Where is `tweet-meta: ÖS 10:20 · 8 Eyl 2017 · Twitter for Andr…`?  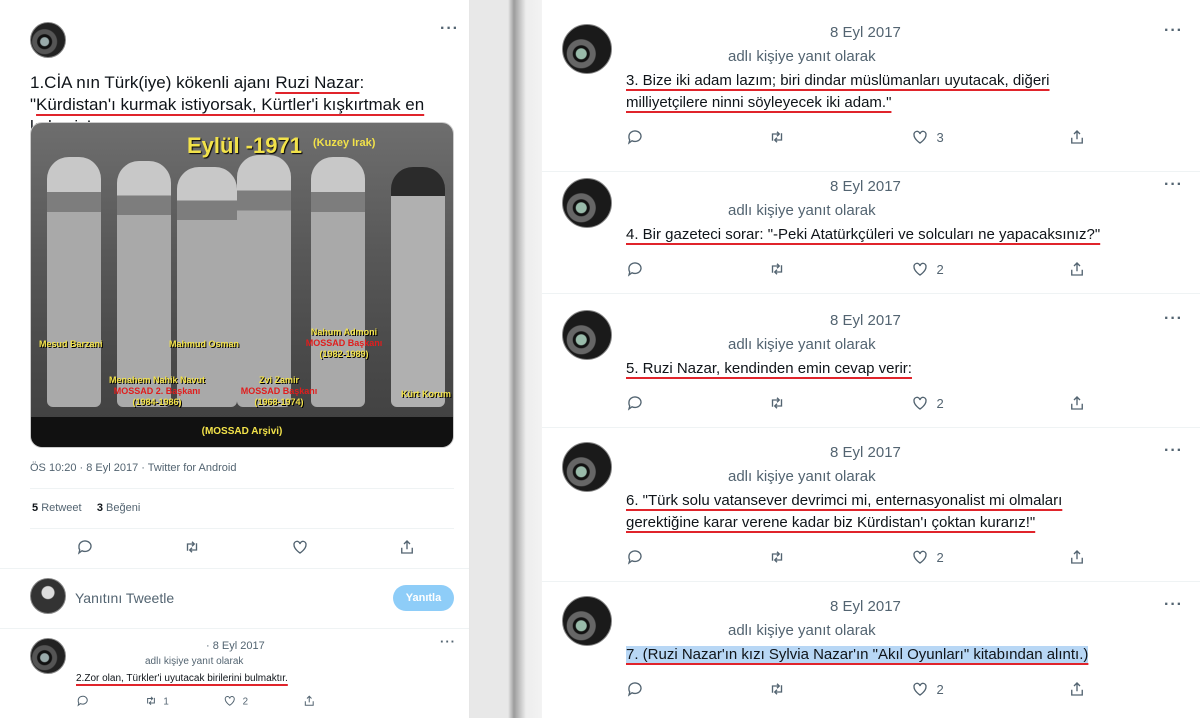 tweet-meta: ÖS 10:20 · 8 Eyl 2017 · Twitter for Andr… is located at coordinates (133, 468).